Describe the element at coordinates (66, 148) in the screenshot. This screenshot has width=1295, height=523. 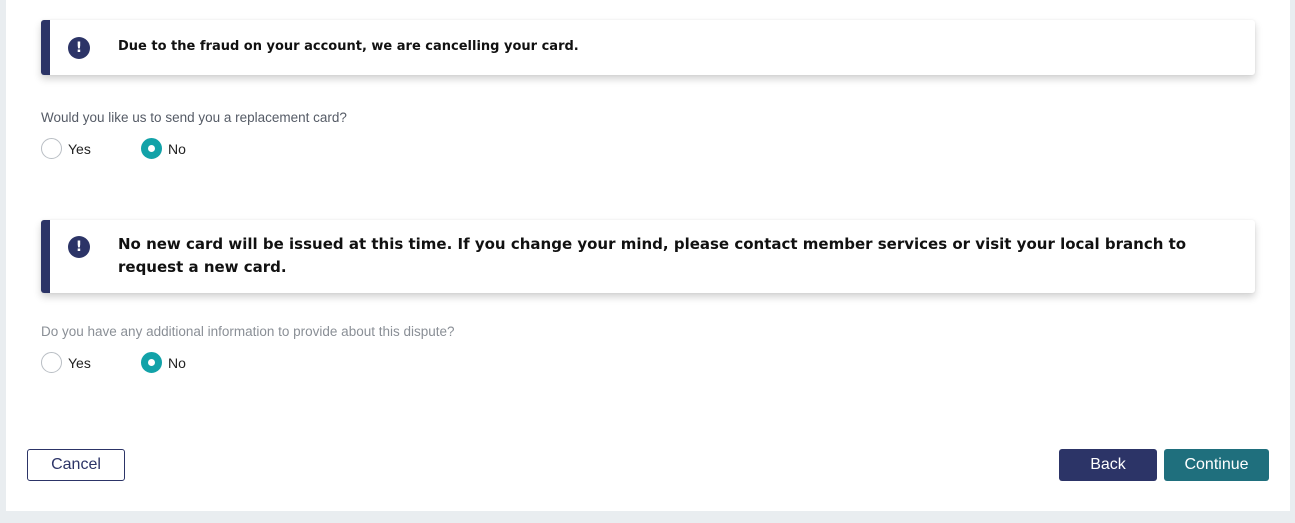
I see `replacement-yes-option: Yes` at that location.